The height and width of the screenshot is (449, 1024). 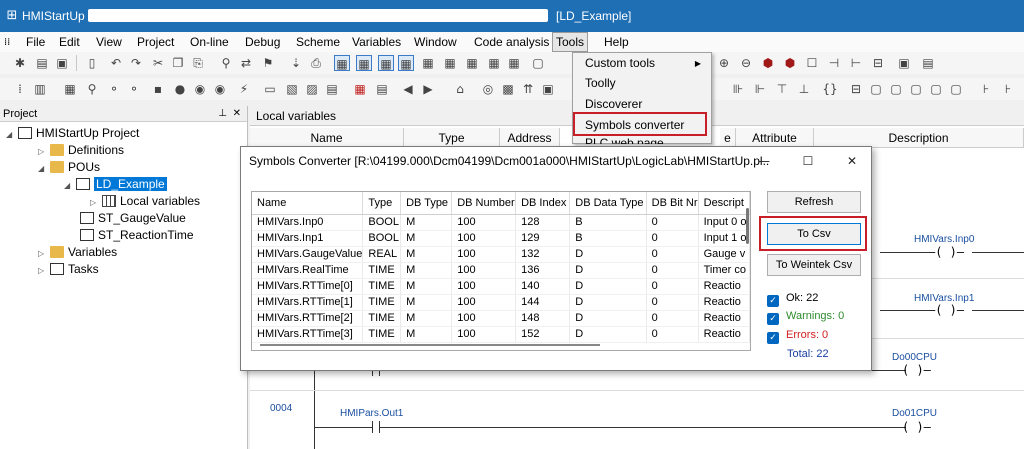 What do you see at coordinates (116, 63) in the screenshot?
I see `undo-icon: ↶` at bounding box center [116, 63].